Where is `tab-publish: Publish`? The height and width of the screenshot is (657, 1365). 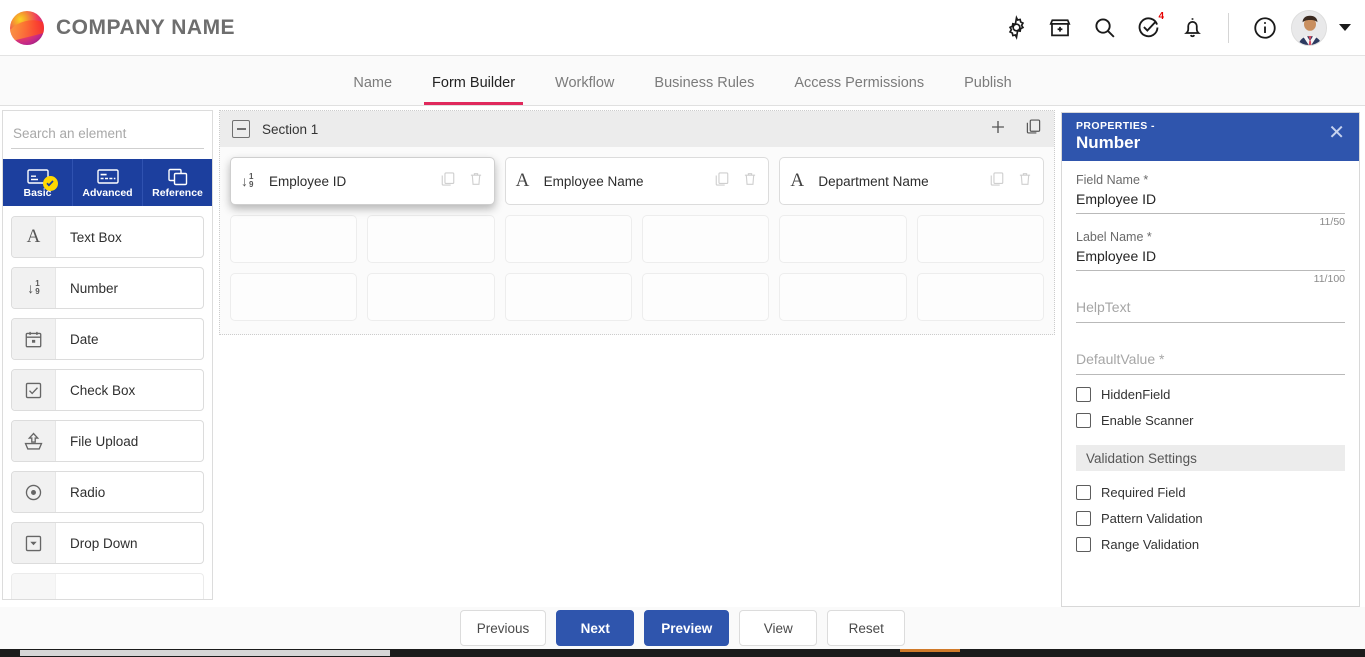 tab-publish: Publish is located at coordinates (988, 90).